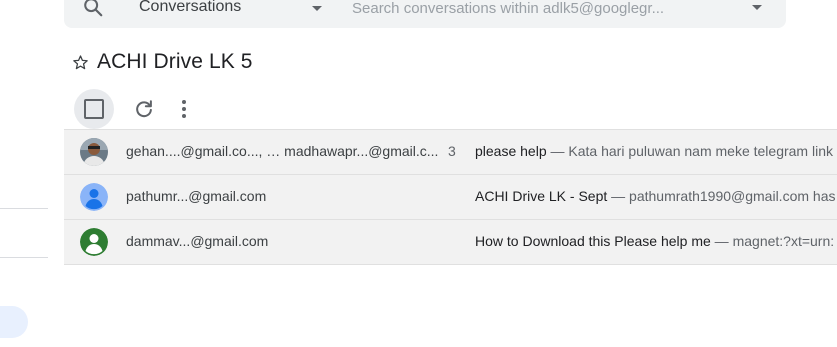  Describe the element at coordinates (144, 109) in the screenshot. I see `refresh-icon` at that location.